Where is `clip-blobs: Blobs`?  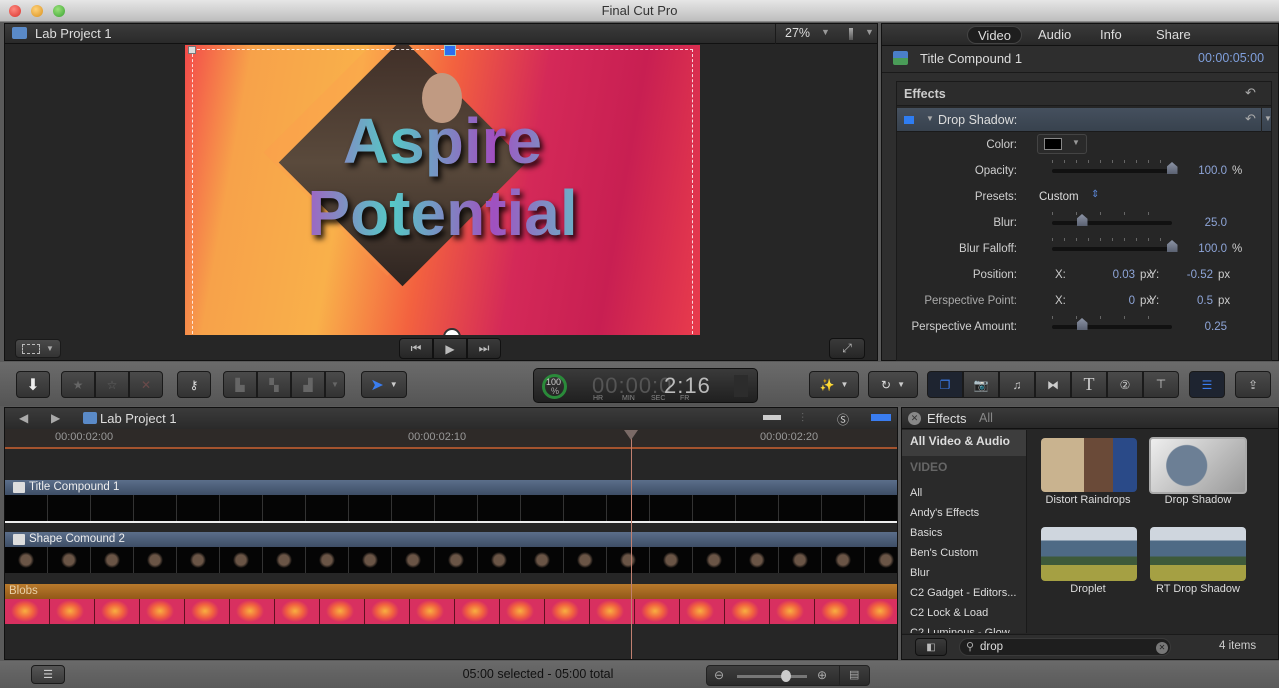
clip-blobs: Blobs is located at coordinates (451, 591).